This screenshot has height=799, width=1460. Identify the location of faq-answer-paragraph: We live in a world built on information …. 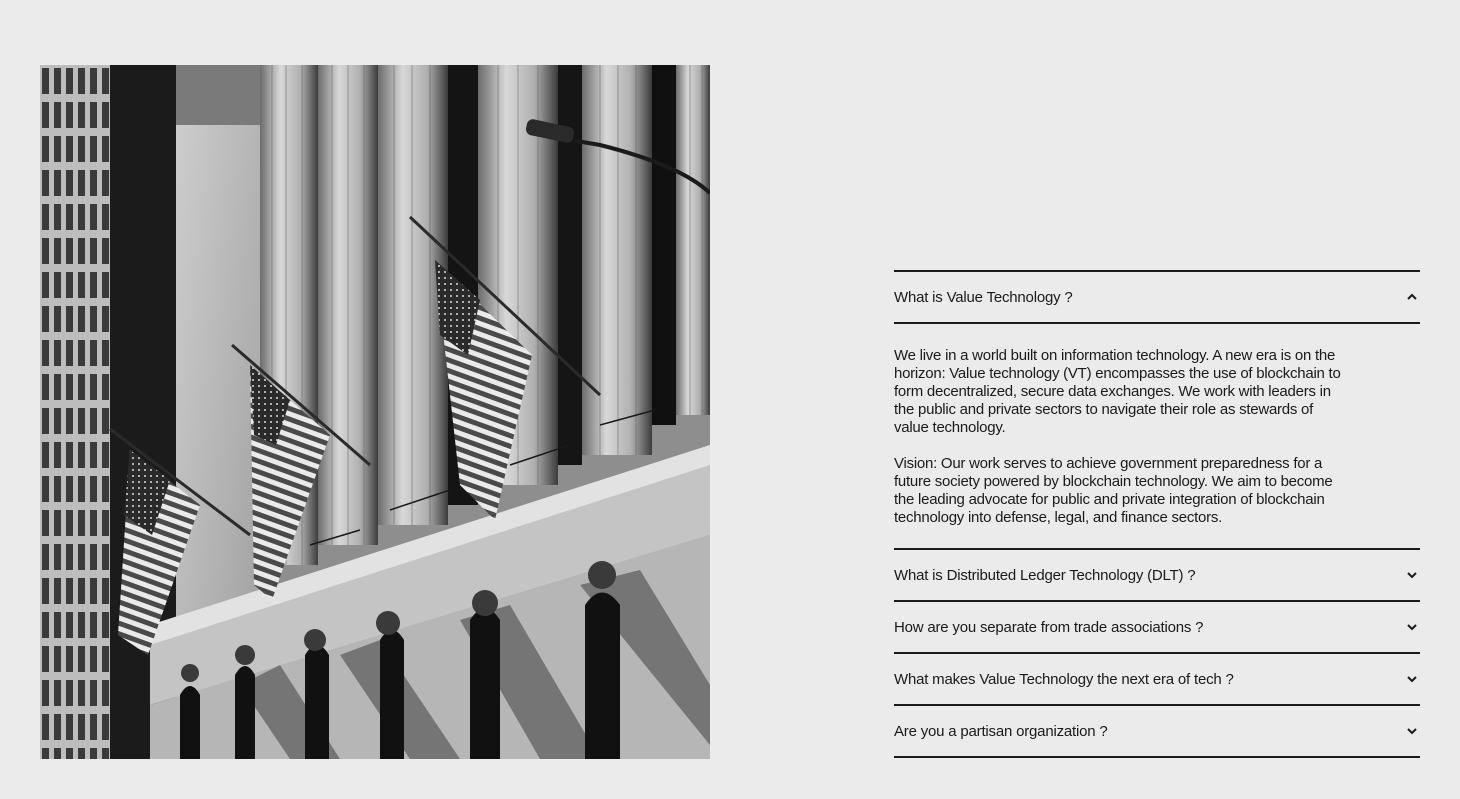
(1117, 391).